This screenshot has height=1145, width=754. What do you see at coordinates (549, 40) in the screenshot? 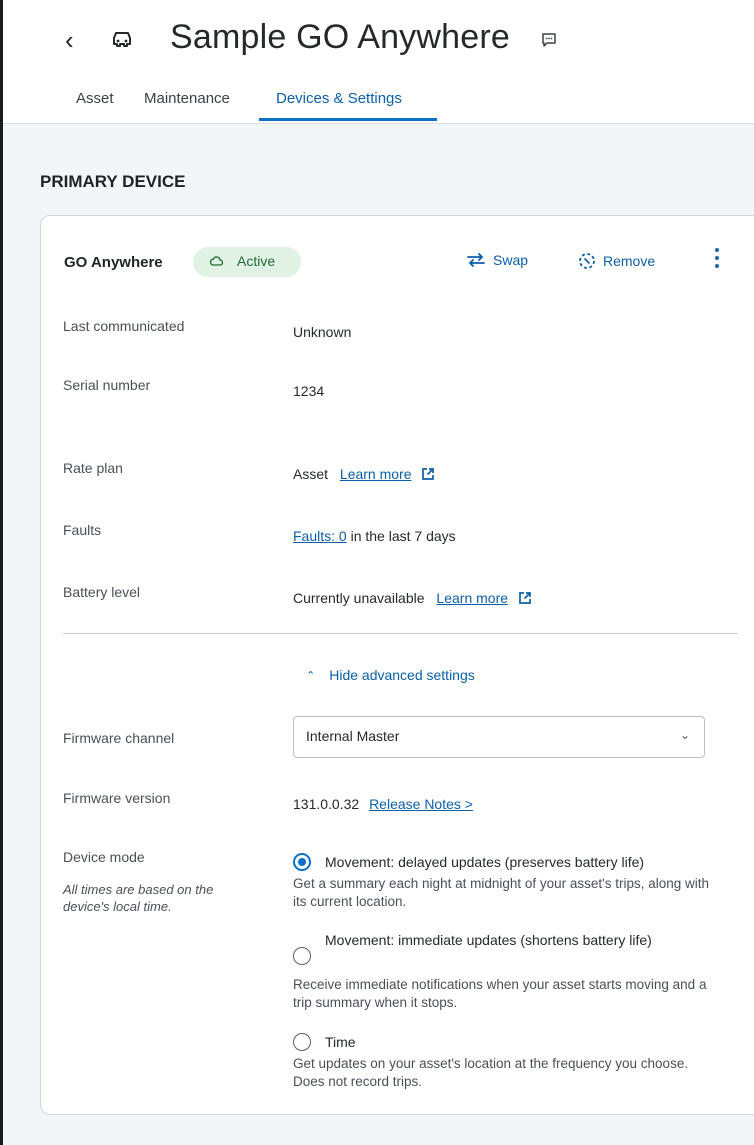
I see `comment-icon` at bounding box center [549, 40].